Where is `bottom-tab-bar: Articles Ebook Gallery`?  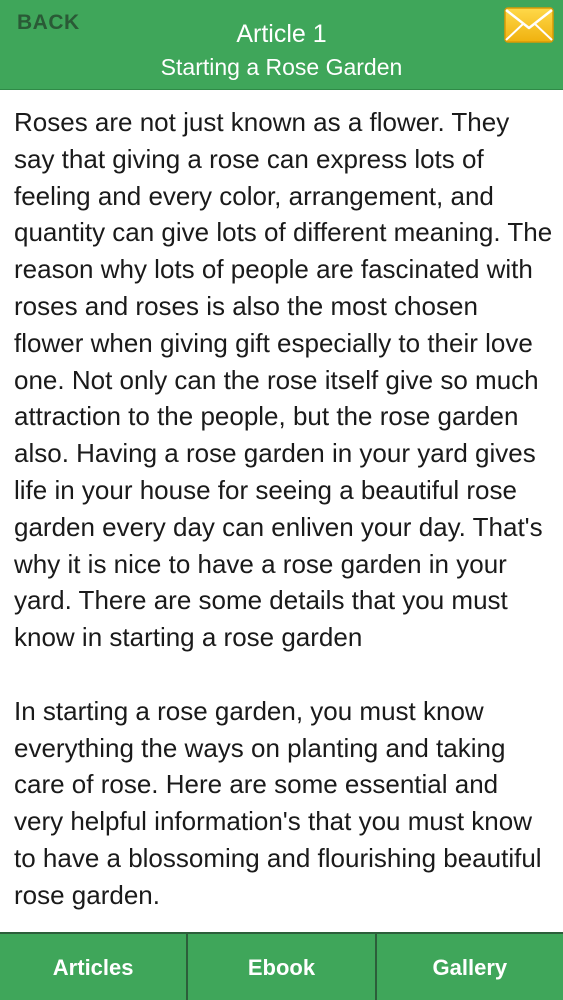 bottom-tab-bar: Articles Ebook Gallery is located at coordinates (281, 966).